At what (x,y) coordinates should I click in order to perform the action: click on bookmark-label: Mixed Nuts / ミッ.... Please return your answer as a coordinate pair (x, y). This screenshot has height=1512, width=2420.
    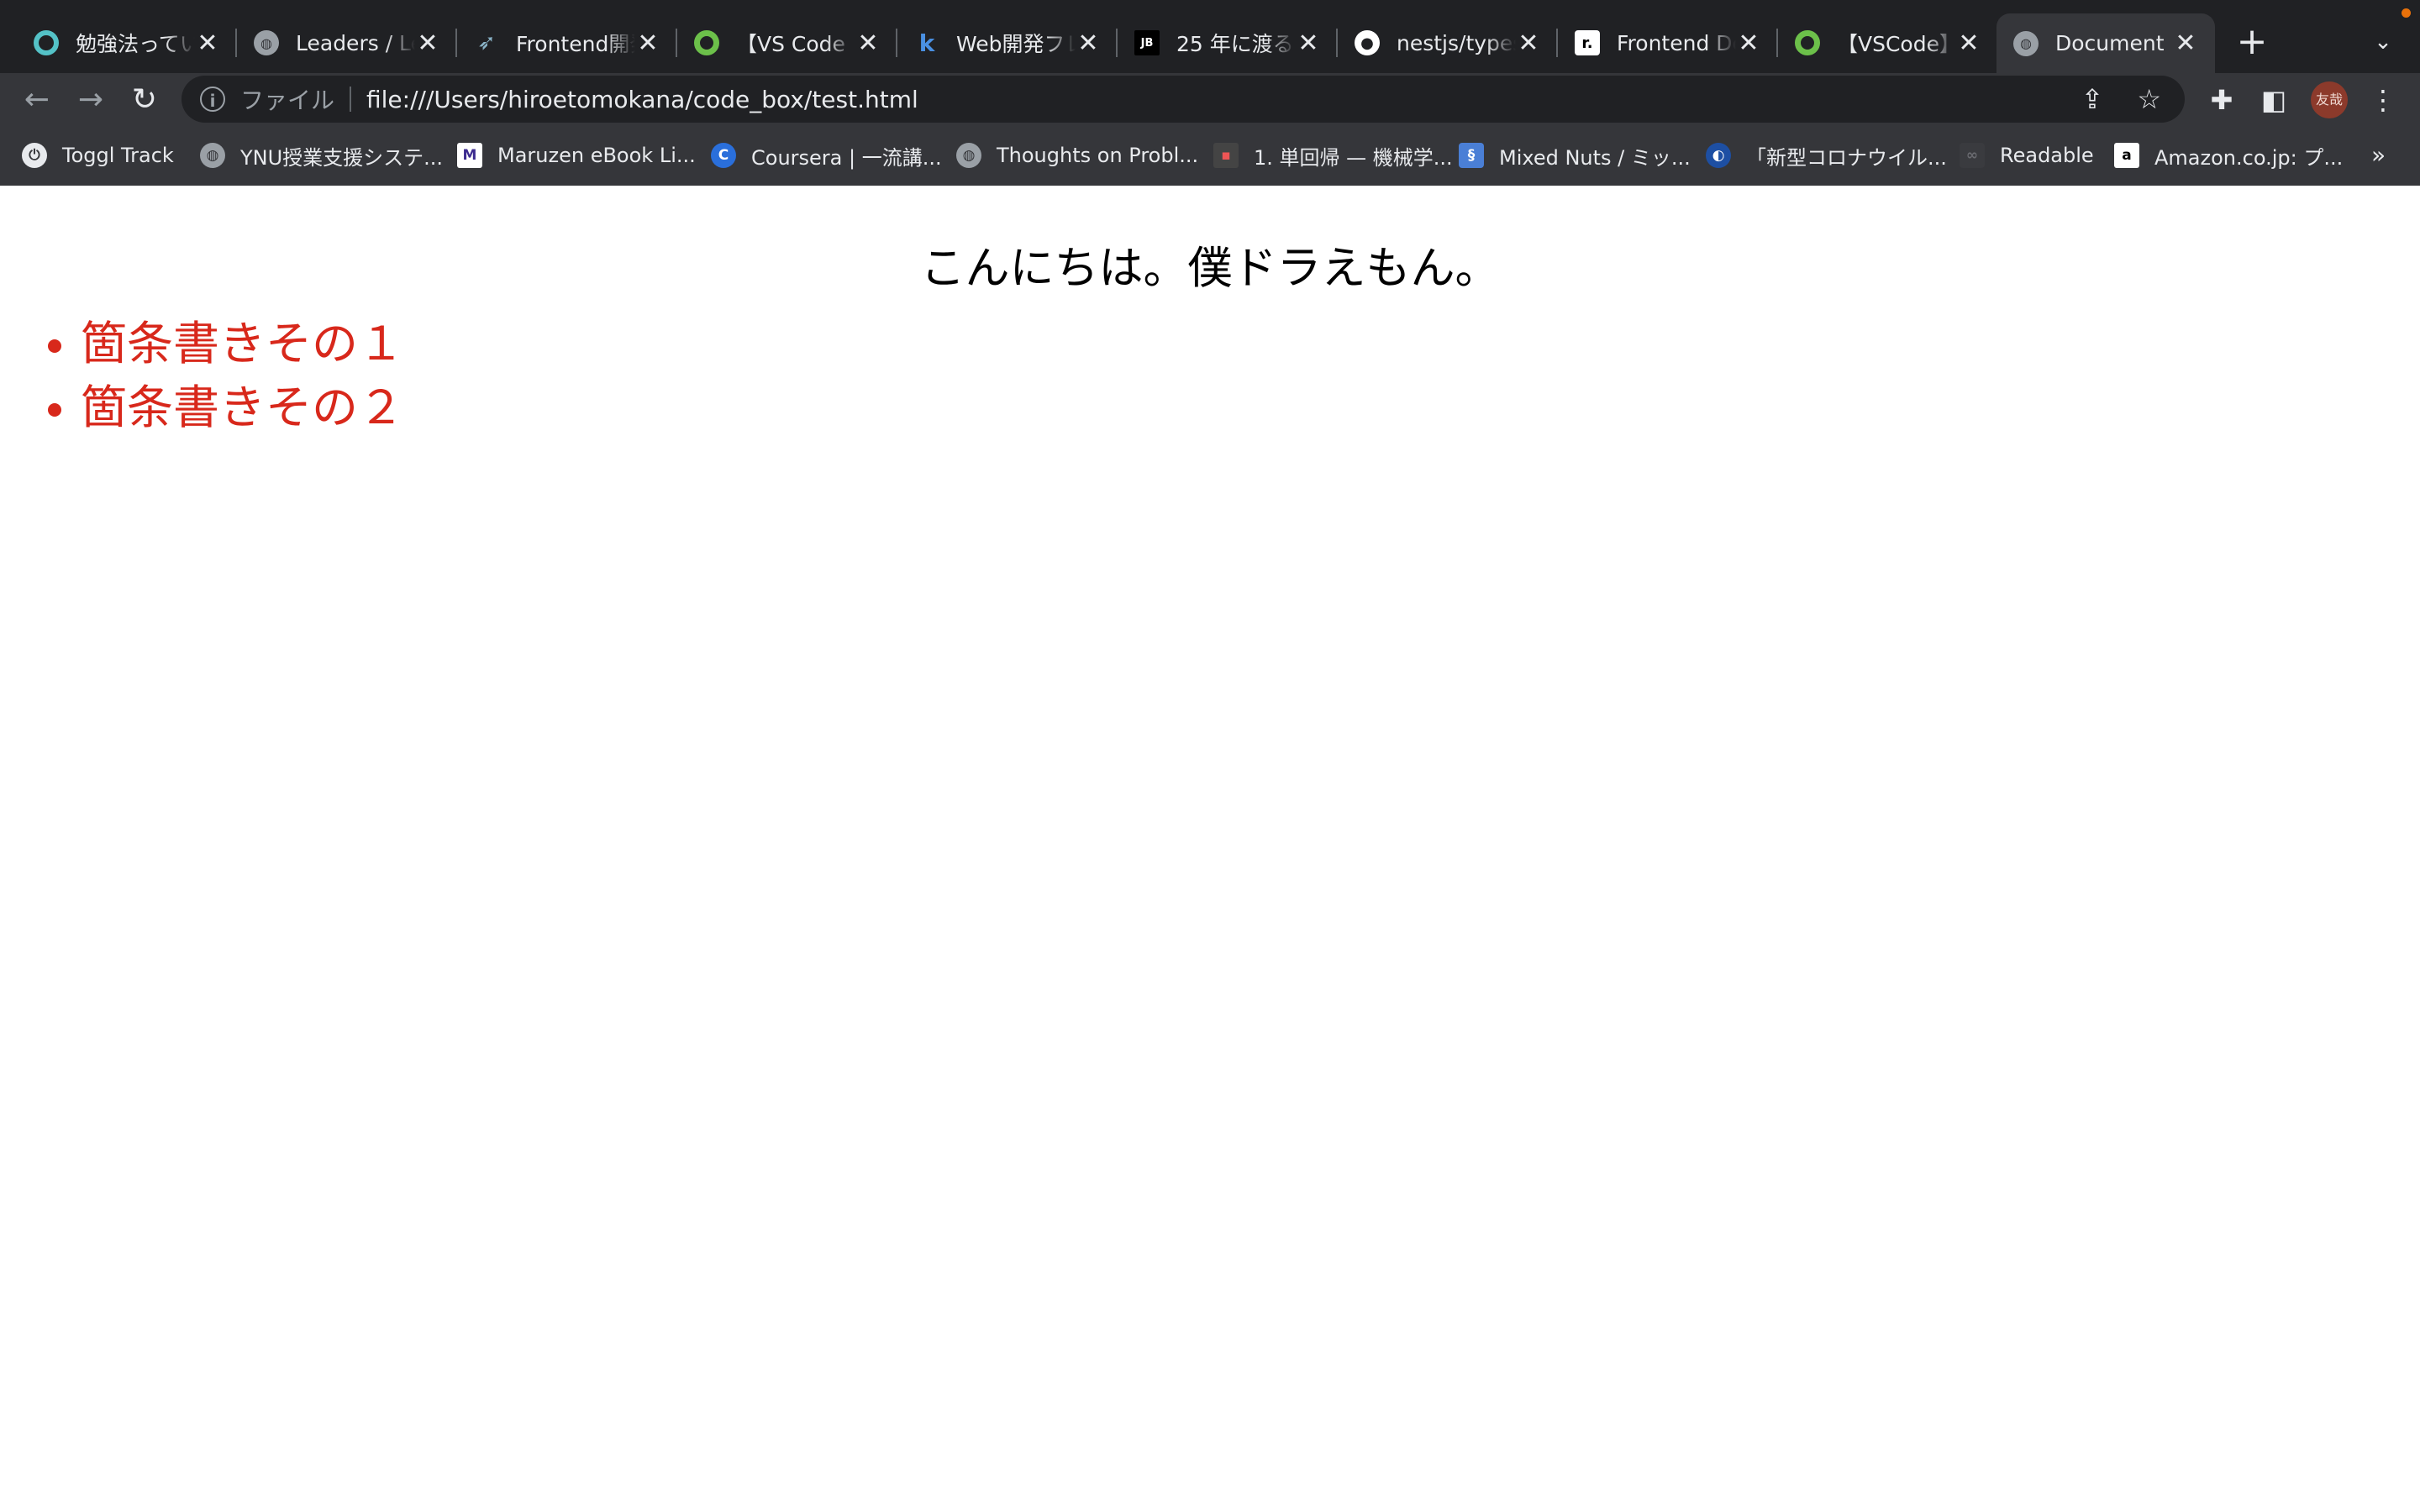
    Looking at the image, I should click on (1595, 157).